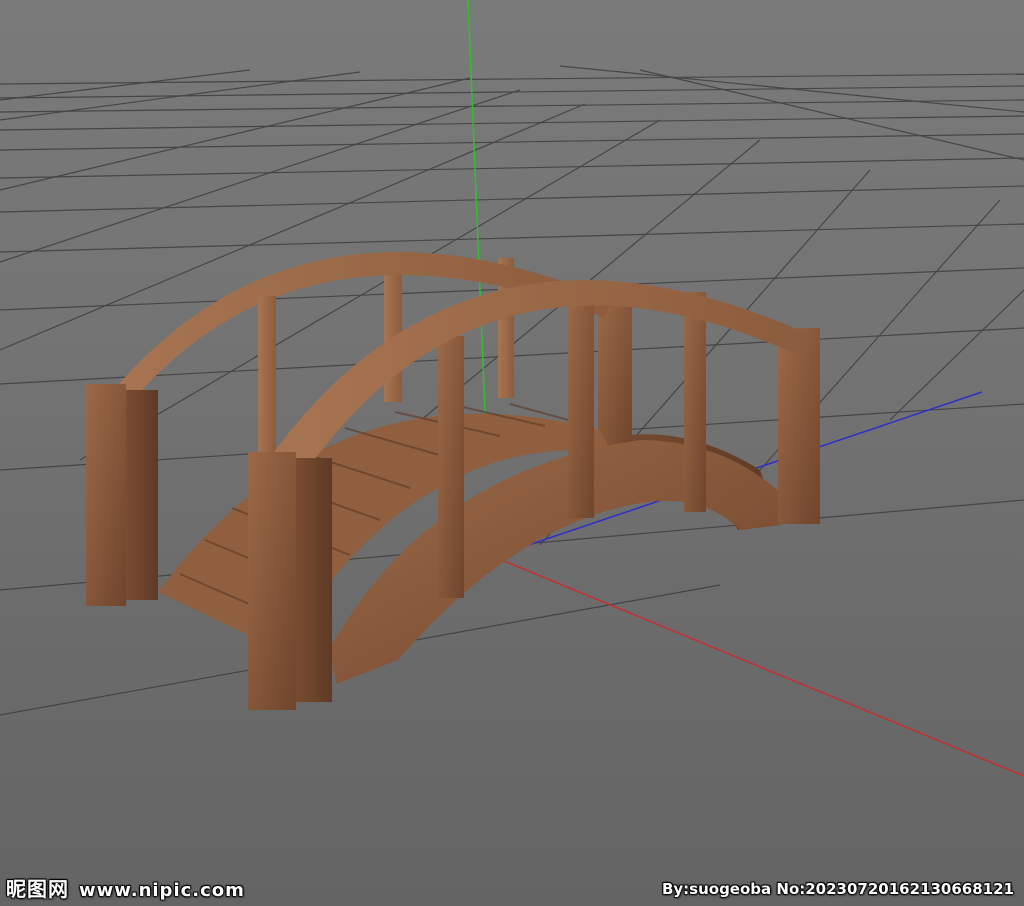  What do you see at coordinates (272, 581) in the screenshot?
I see `left-front-post` at bounding box center [272, 581].